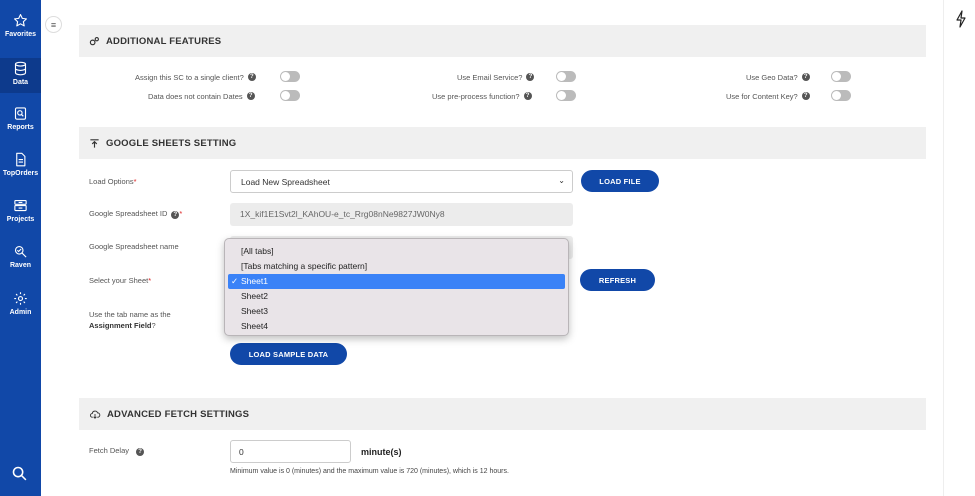 The width and height of the screenshot is (975, 496). Describe the element at coordinates (20, 113) in the screenshot. I see `reports-icon` at that location.